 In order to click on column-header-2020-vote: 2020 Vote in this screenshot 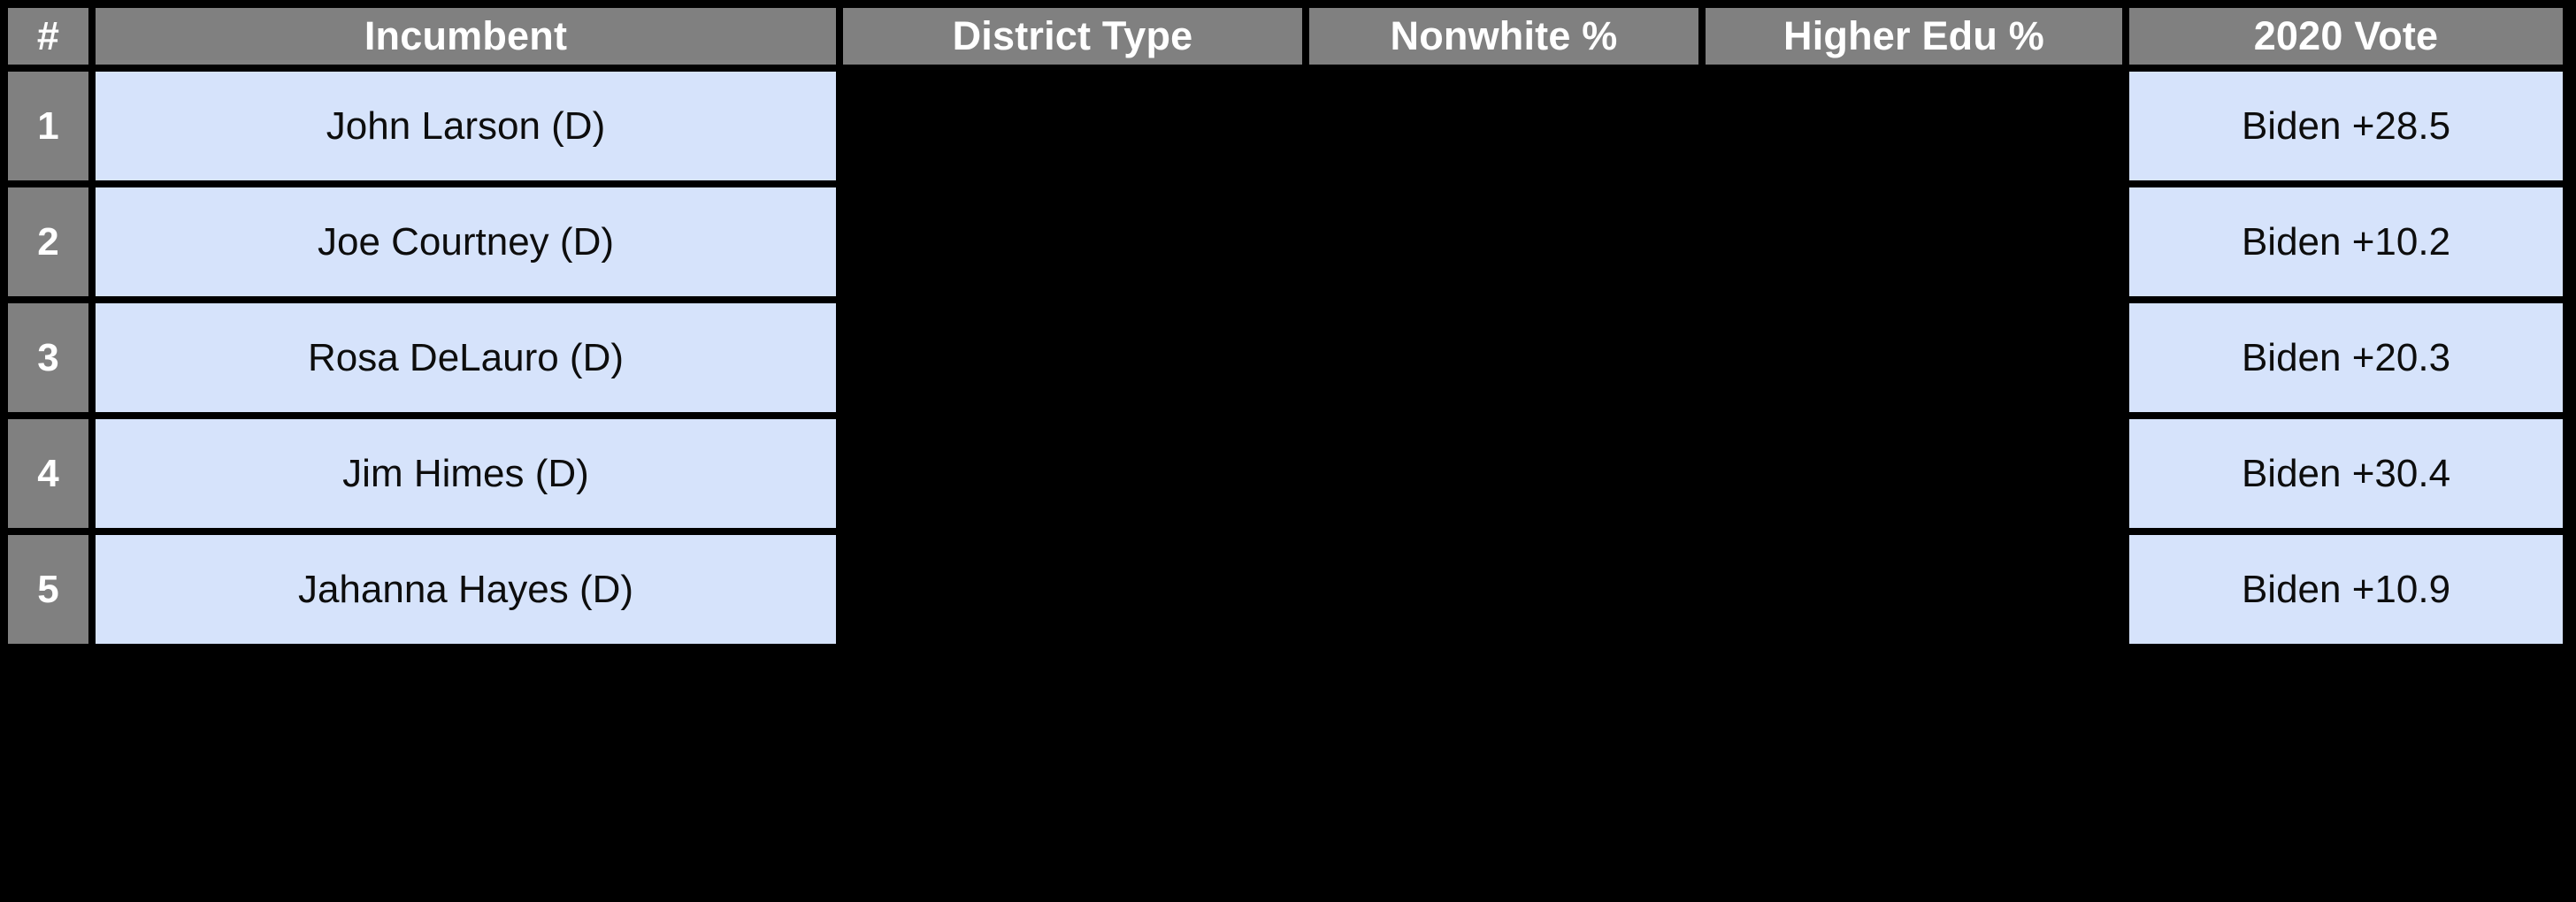, I will do `click(2346, 36)`.